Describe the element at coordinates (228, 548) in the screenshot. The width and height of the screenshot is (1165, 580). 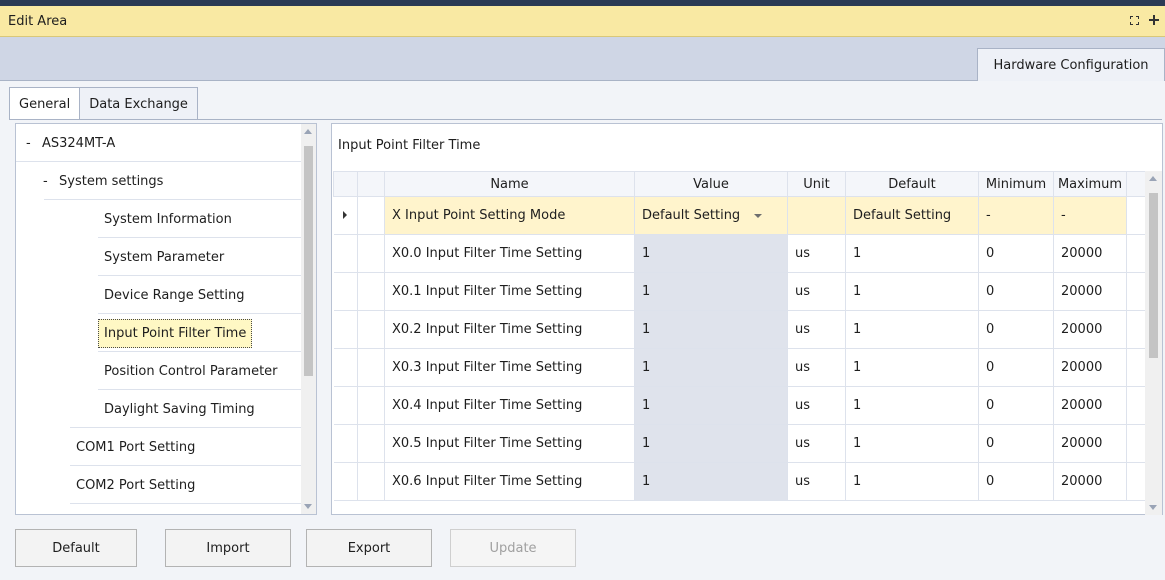
I see `import-button: Import` at that location.